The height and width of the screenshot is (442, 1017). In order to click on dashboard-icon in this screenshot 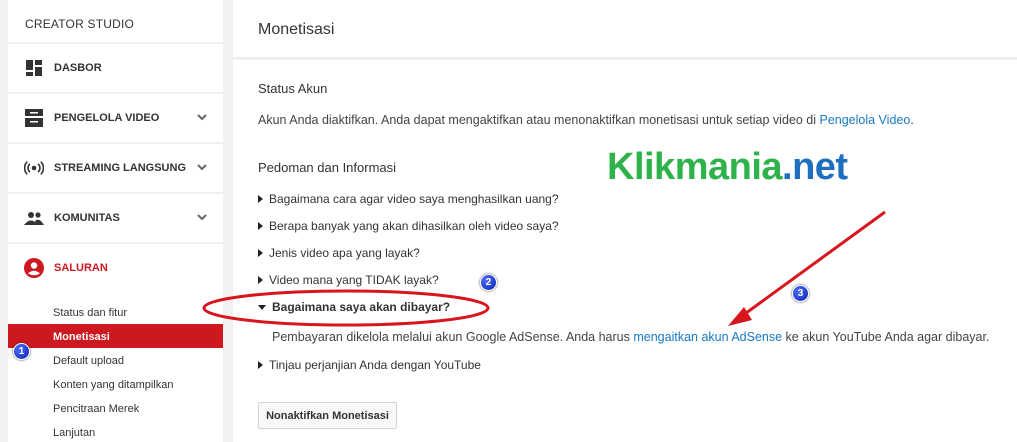, I will do `click(34, 68)`.